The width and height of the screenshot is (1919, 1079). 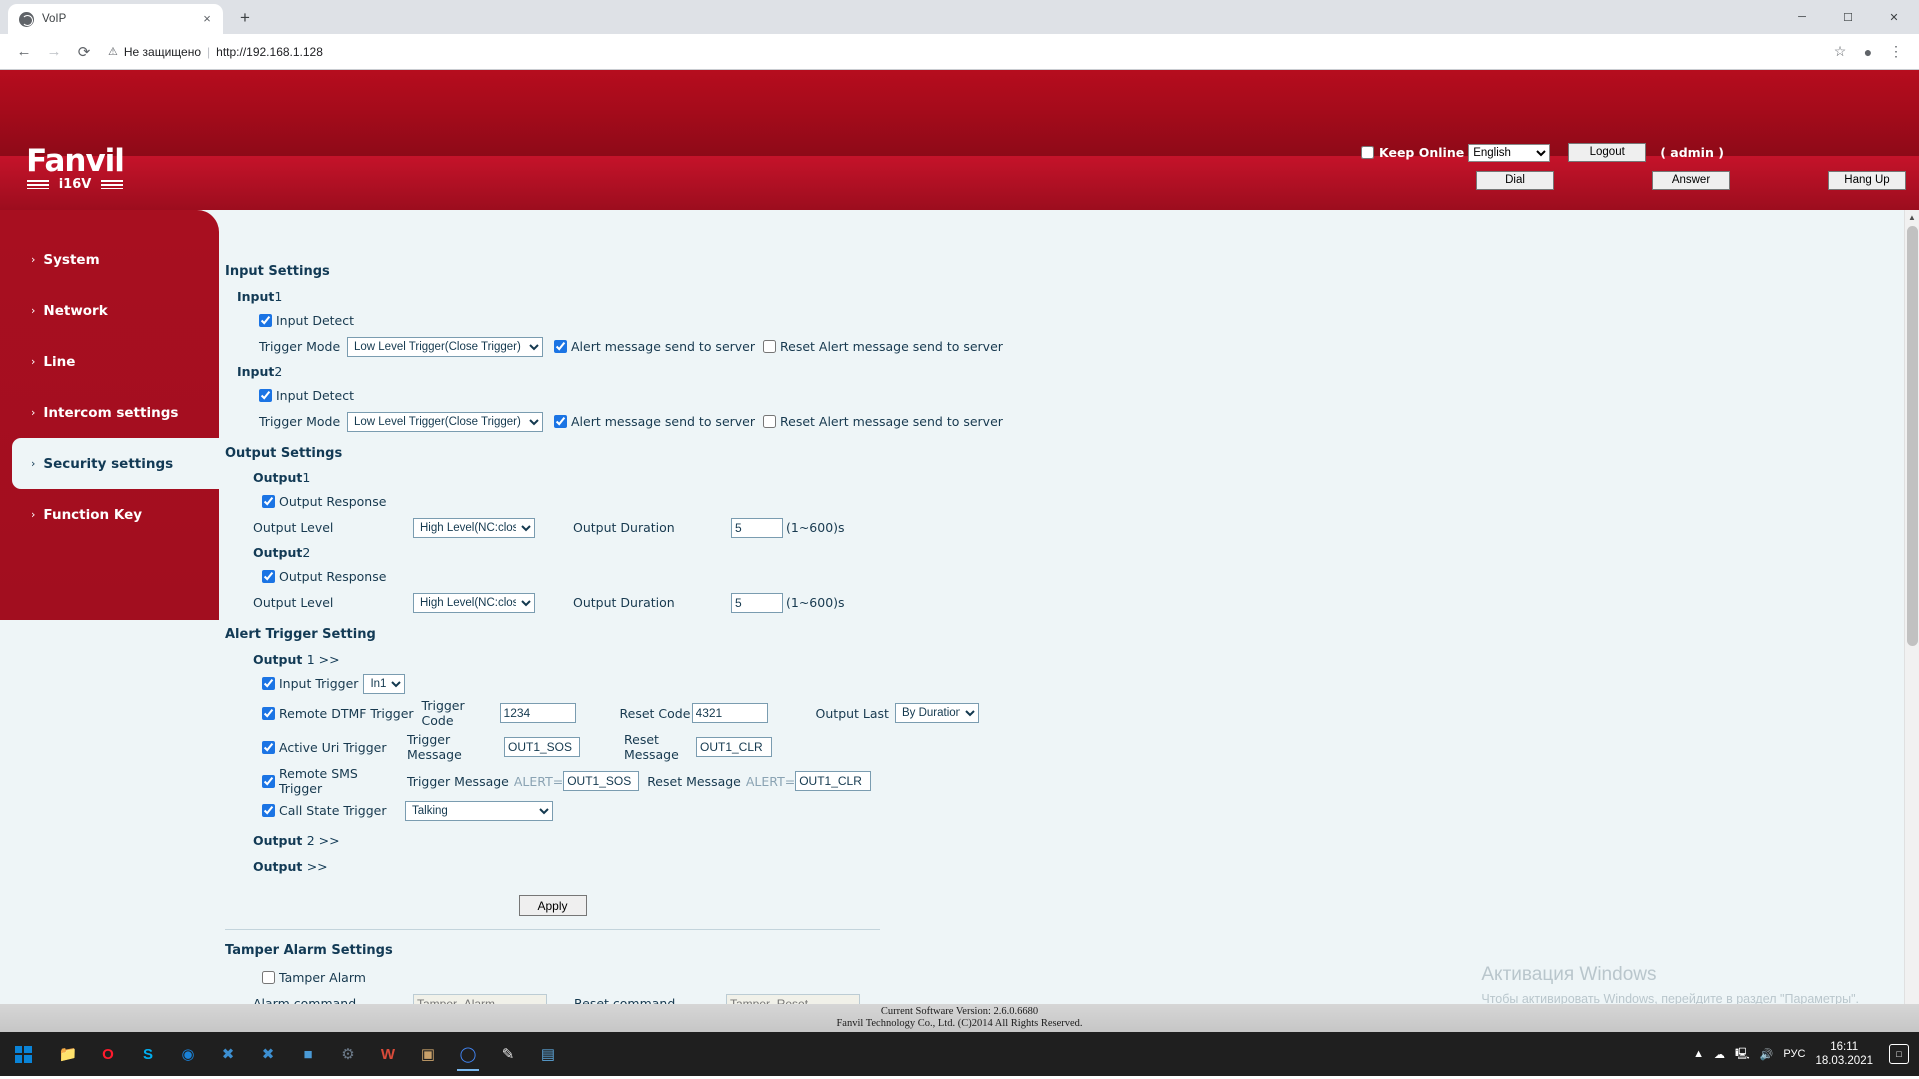 What do you see at coordinates (207, 19) in the screenshot?
I see `close-icon: ×` at bounding box center [207, 19].